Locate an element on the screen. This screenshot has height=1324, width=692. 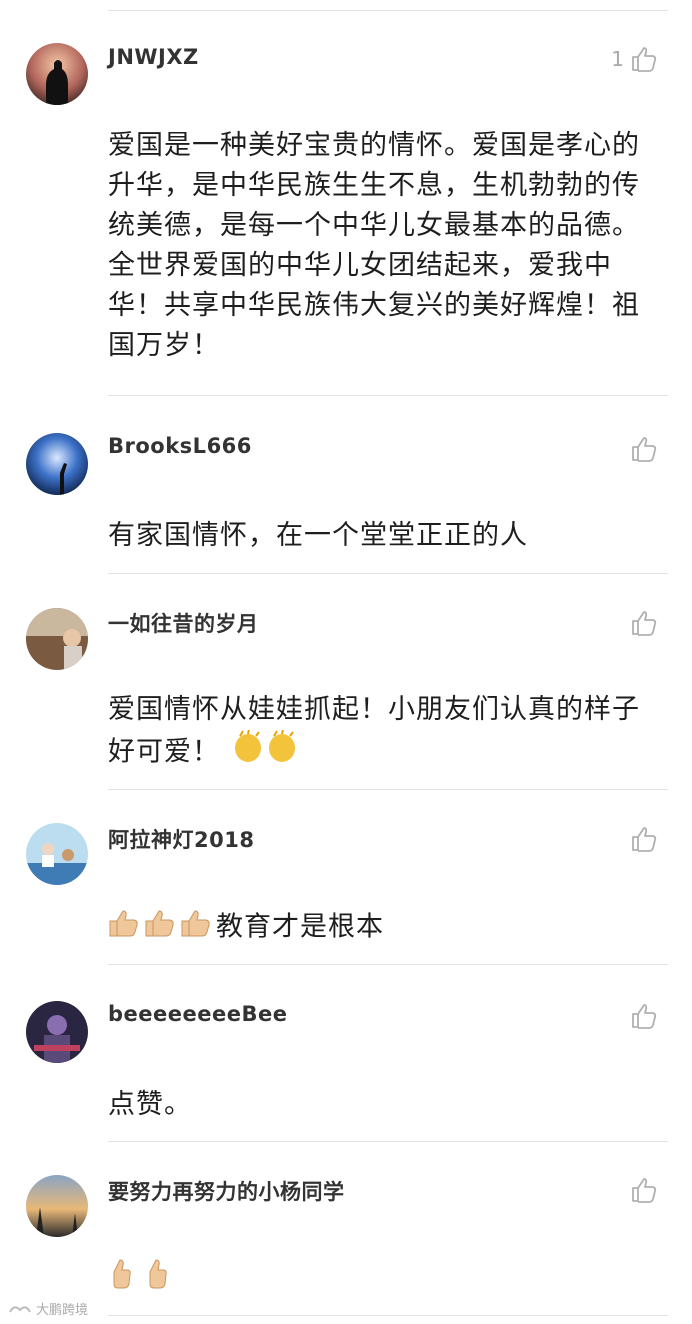
like-button: 1 is located at coordinates (634, 59).